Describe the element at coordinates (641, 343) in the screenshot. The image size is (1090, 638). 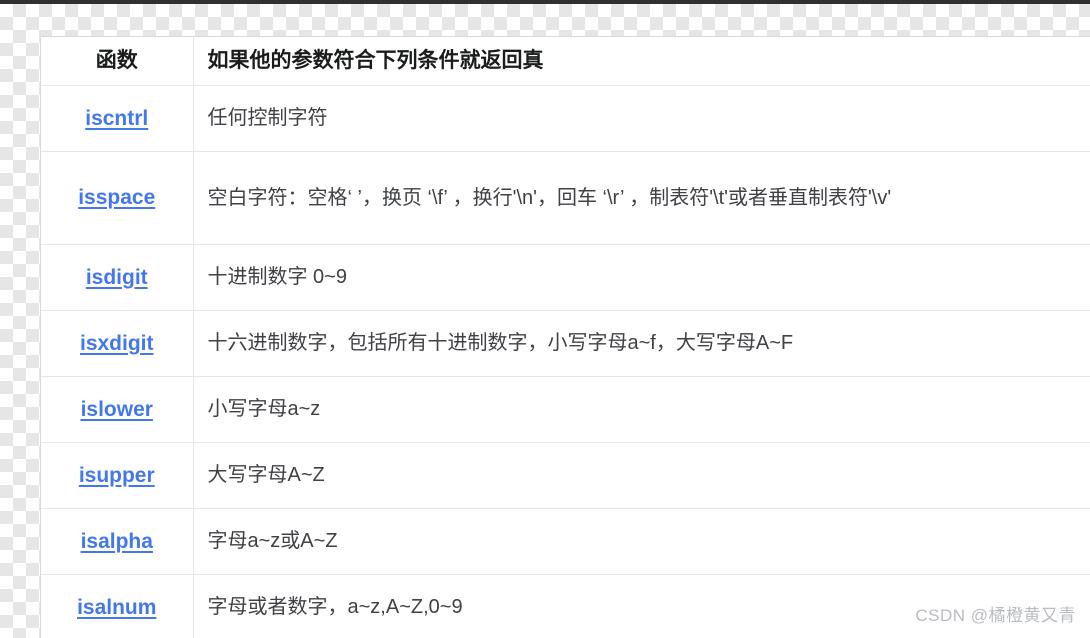
I see `description-cell: 十六进制数字，包括所有十进制数字，小写字母a~f，大写字母A~F` at that location.